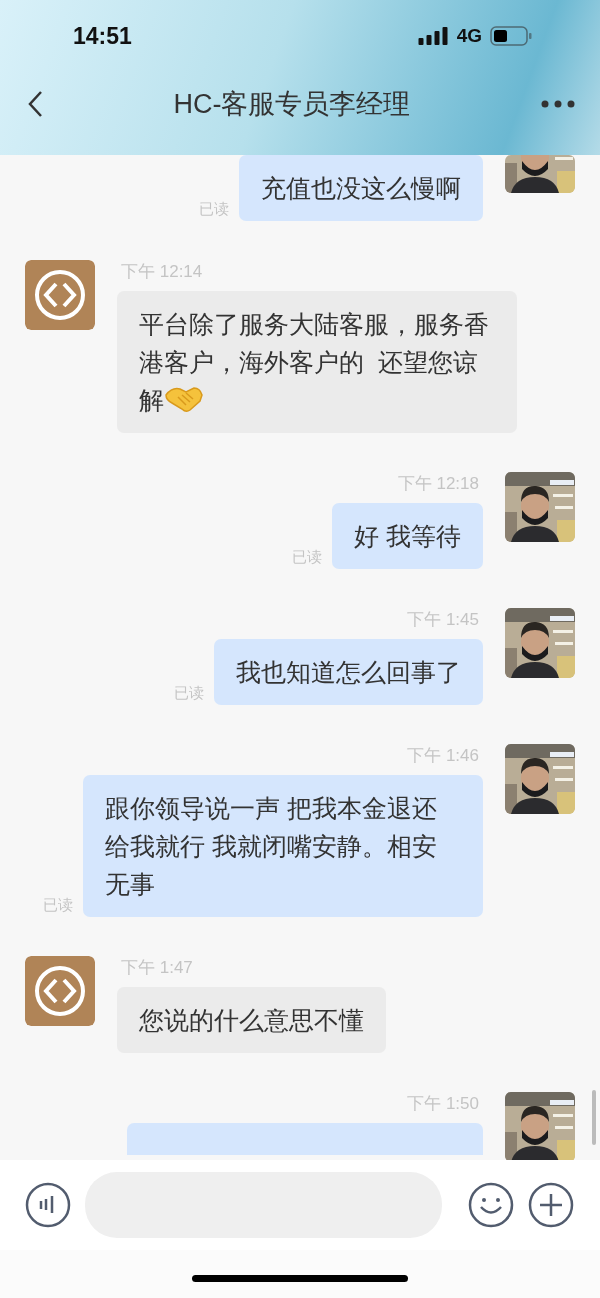 The image size is (600, 1298). Describe the element at coordinates (300, 1278) in the screenshot. I see `home-indicator` at that location.